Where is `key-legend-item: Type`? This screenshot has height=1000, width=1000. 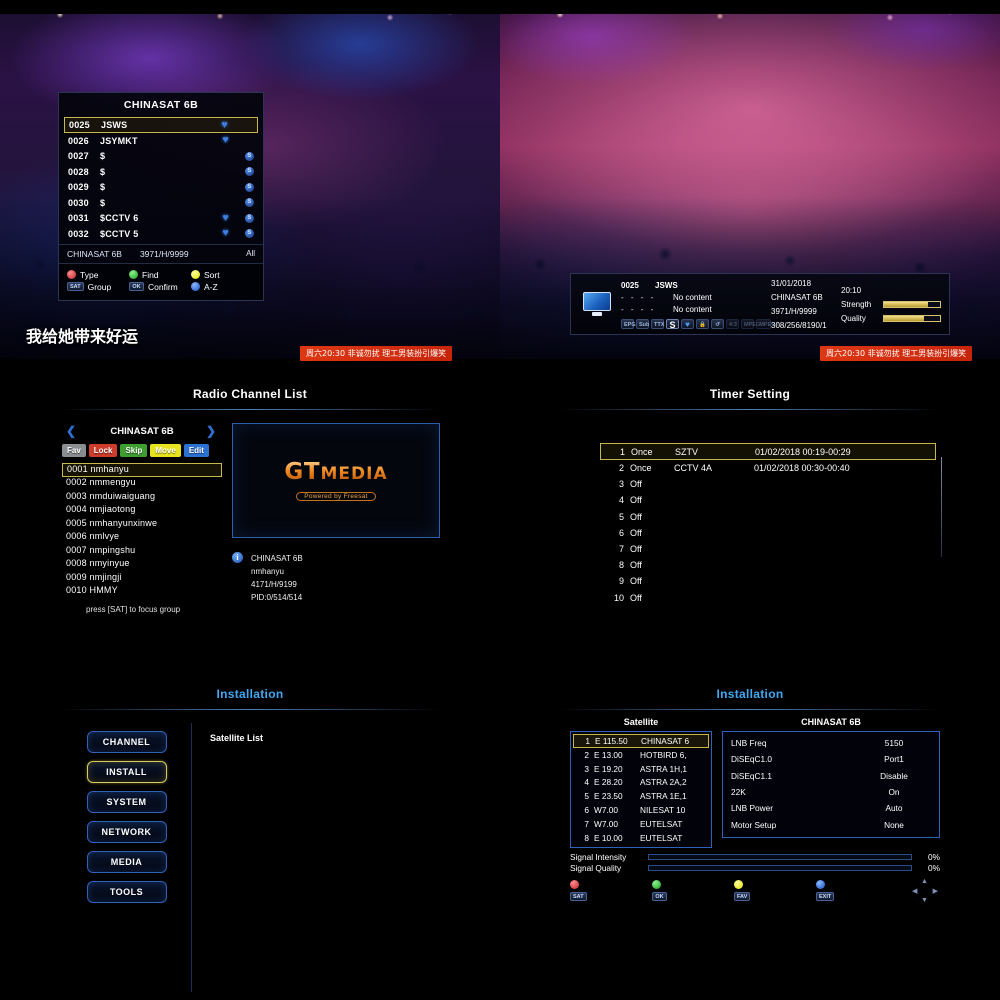 key-legend-item: Type is located at coordinates (96, 275).